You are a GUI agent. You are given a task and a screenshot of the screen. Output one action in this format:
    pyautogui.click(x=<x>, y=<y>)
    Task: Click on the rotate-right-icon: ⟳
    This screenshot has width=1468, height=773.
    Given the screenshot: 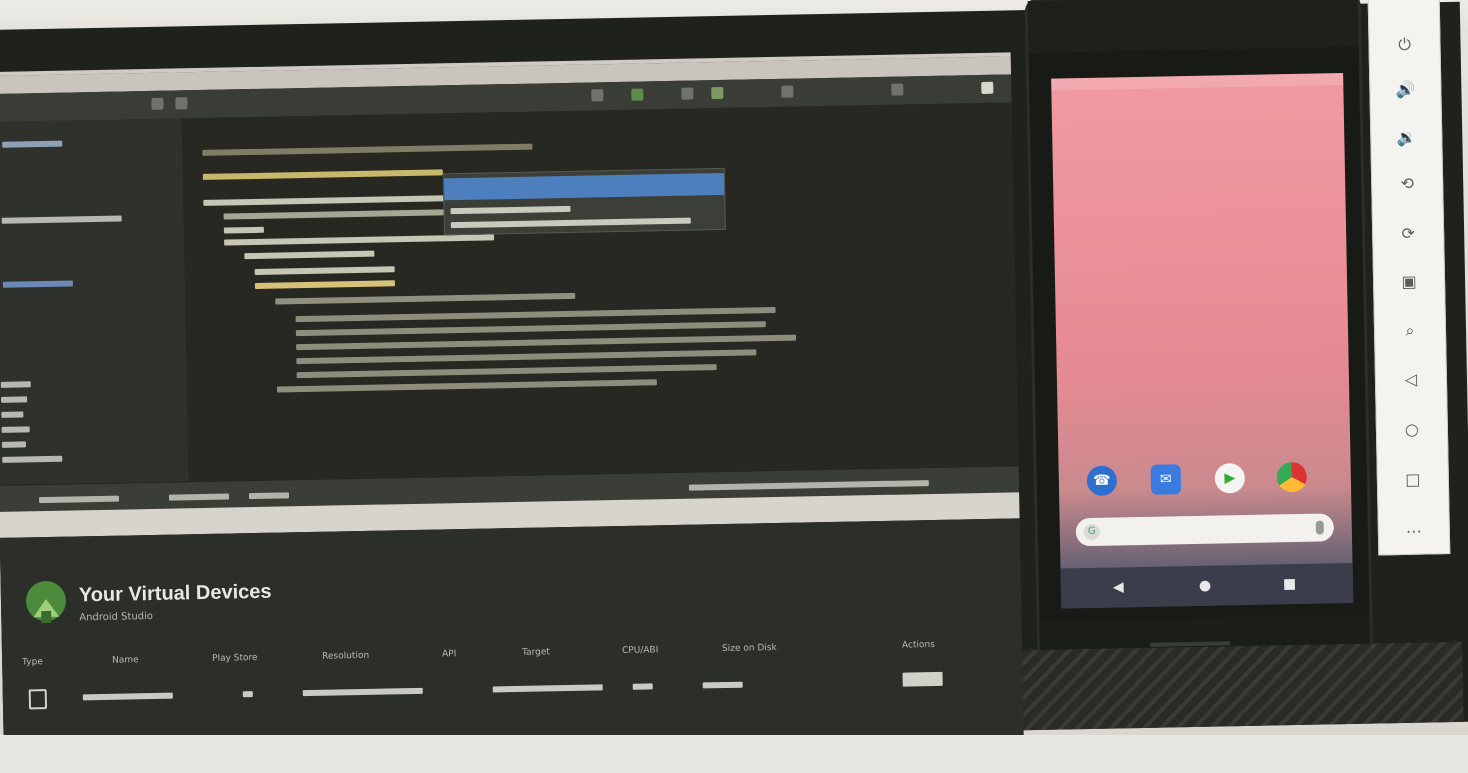 What is the action you would take?
    pyautogui.click(x=1408, y=233)
    